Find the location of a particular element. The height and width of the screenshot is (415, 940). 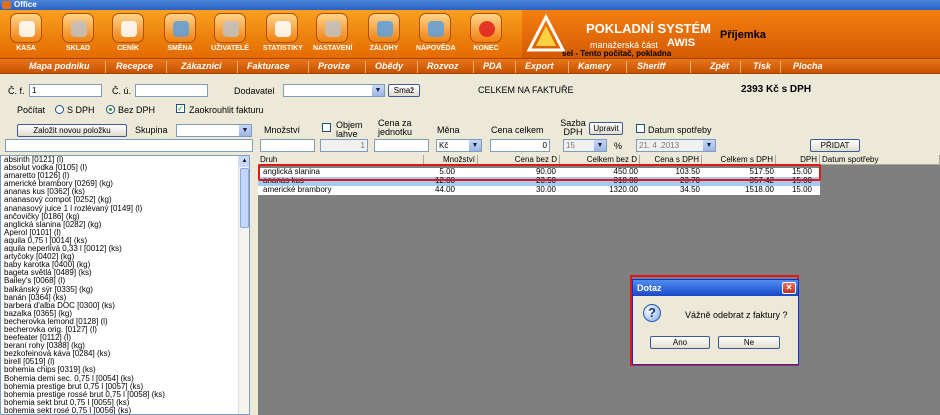

menu-tisk: Tisk is located at coordinates (762, 66).